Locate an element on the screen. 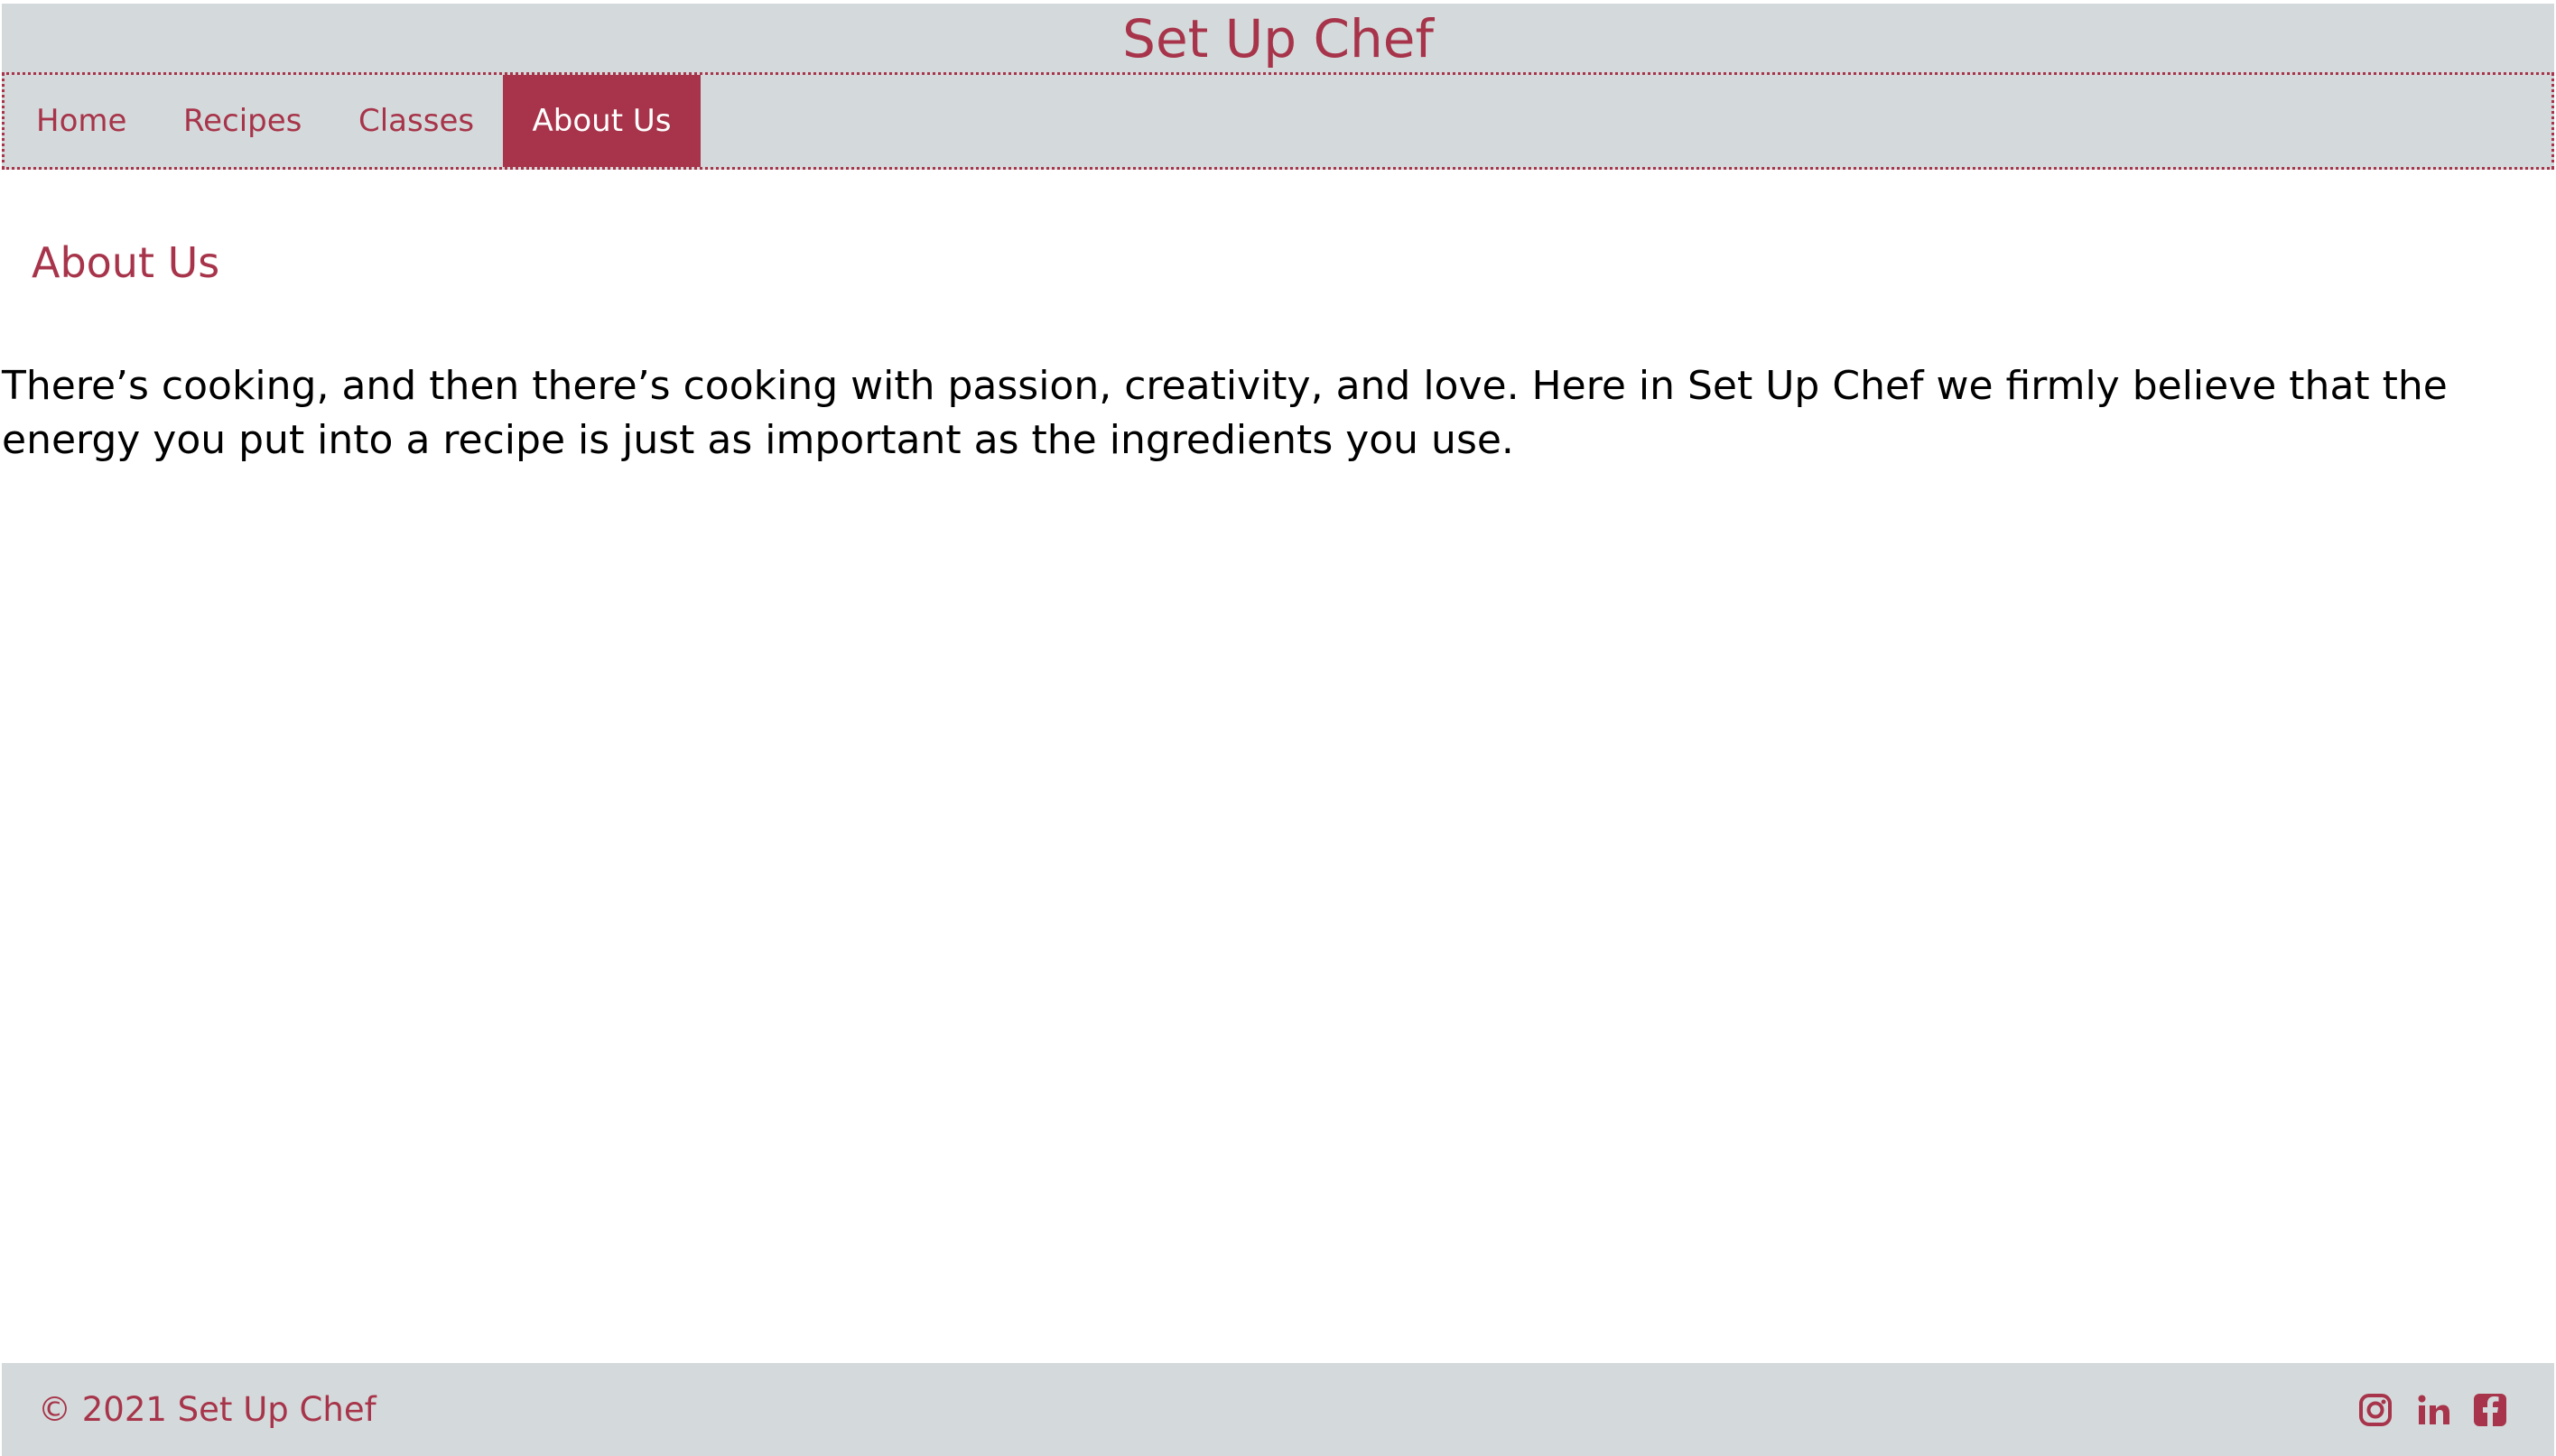 The height and width of the screenshot is (1456, 2556). main-nav: Home Recipes Classes About Us is located at coordinates (1278, 121).